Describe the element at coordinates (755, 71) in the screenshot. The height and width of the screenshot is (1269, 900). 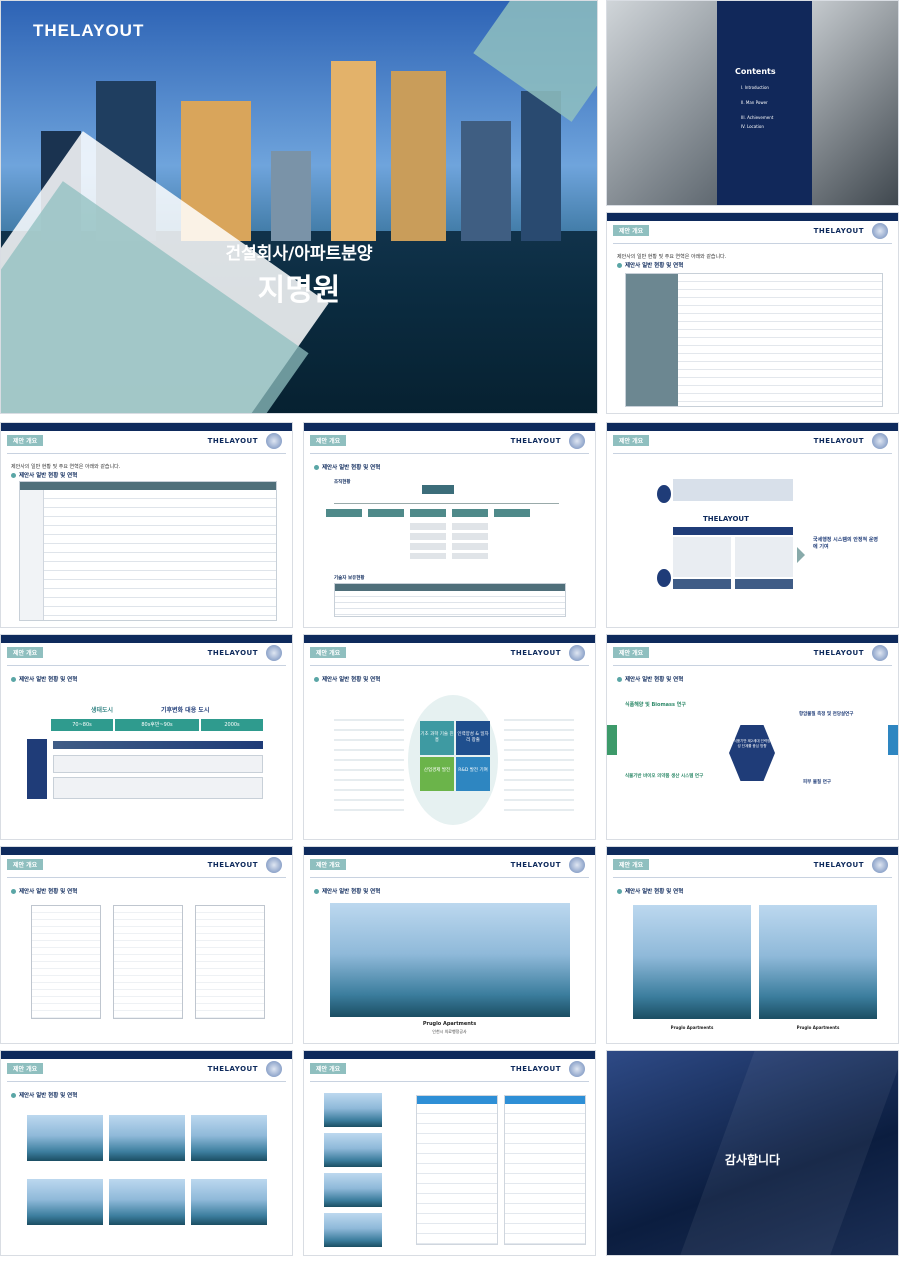
I see `contents-title: Contents` at that location.